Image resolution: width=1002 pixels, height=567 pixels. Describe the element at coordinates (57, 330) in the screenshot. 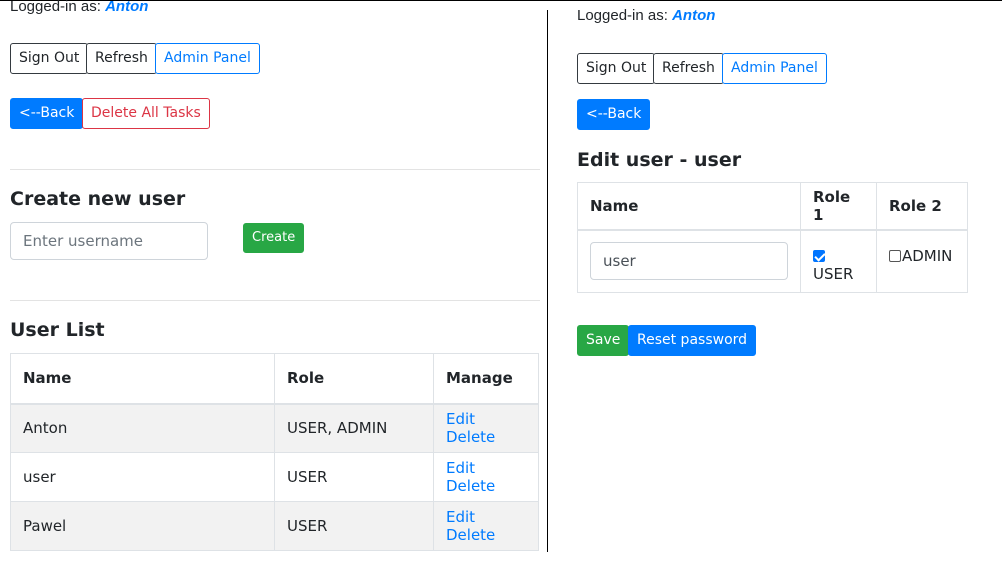

I see `user-list-title: User List` at that location.